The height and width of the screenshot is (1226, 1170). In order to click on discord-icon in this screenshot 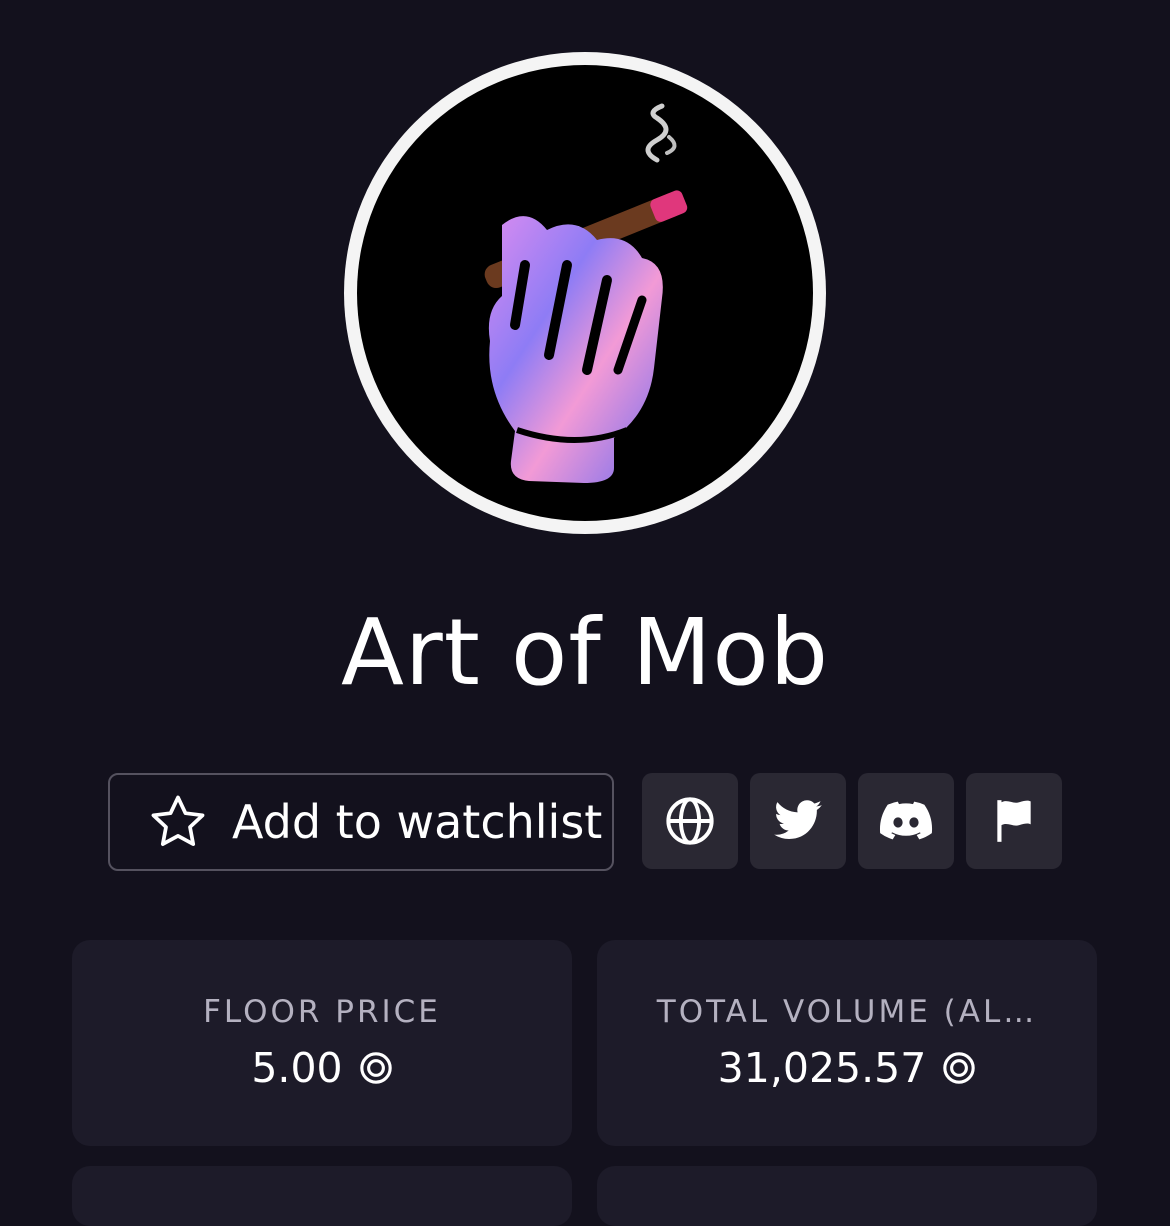, I will do `click(906, 821)`.